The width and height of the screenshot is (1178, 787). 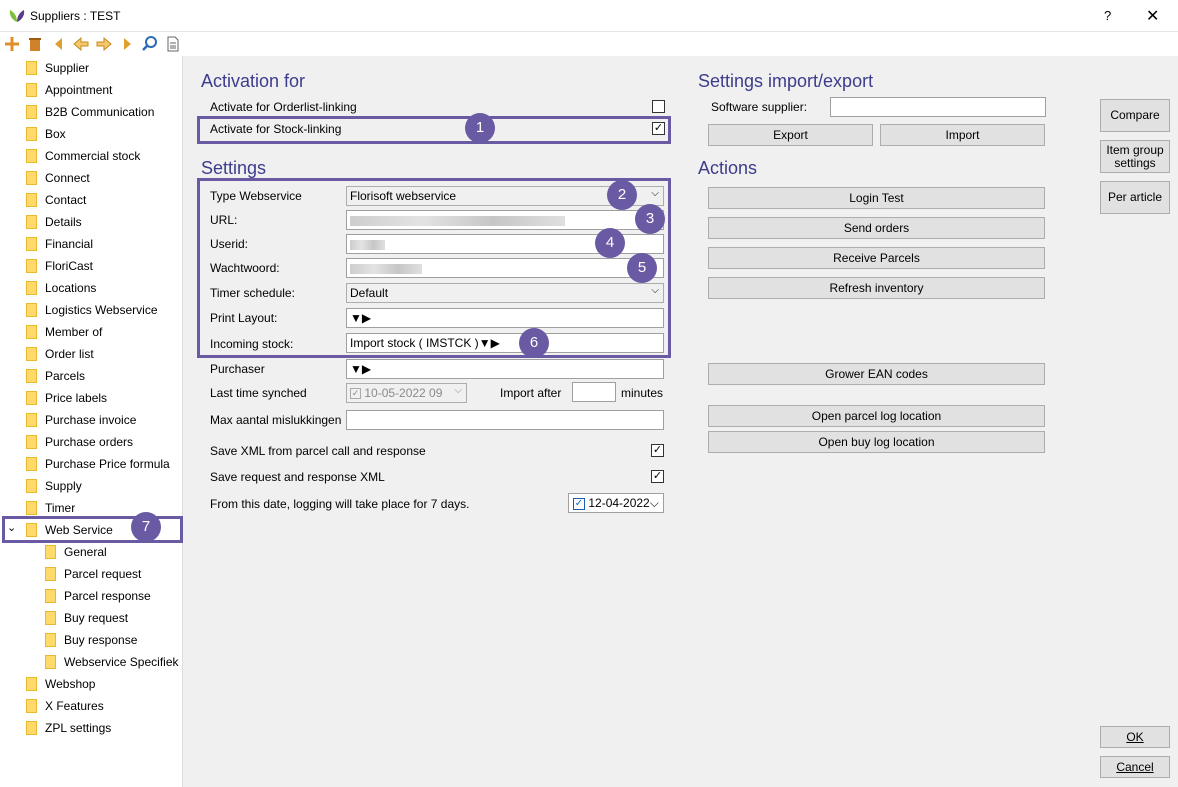 What do you see at coordinates (657, 476) in the screenshot?
I see `save-request-checkbox: ✓` at bounding box center [657, 476].